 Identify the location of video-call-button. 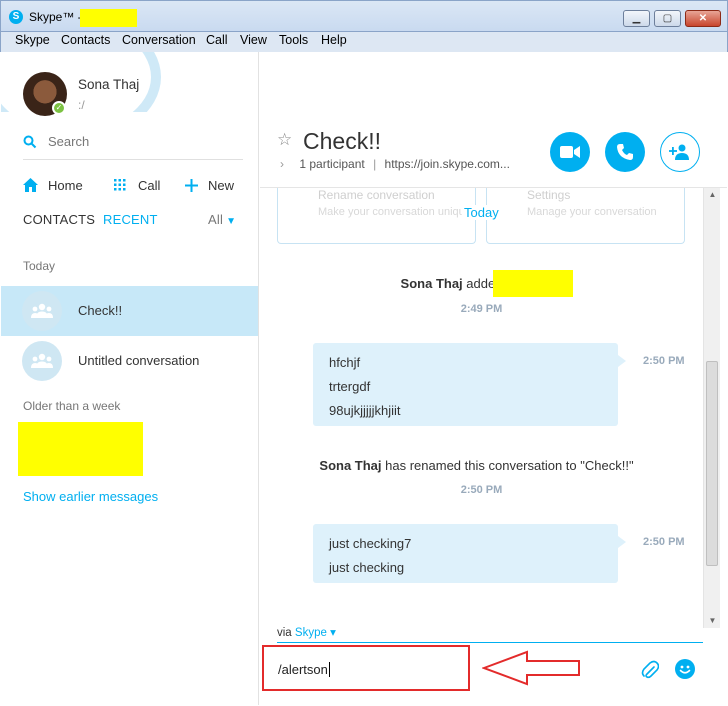
(570, 152).